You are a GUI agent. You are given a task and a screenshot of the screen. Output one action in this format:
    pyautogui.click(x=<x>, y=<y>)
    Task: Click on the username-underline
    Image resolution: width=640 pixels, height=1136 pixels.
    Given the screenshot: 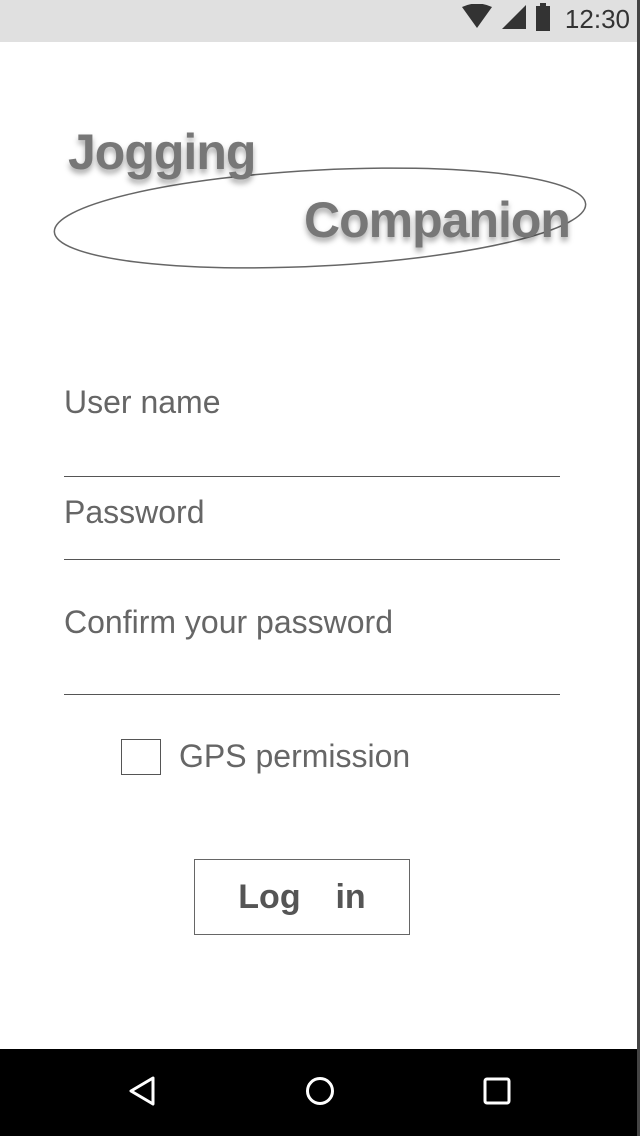 What is the action you would take?
    pyautogui.click(x=312, y=476)
    